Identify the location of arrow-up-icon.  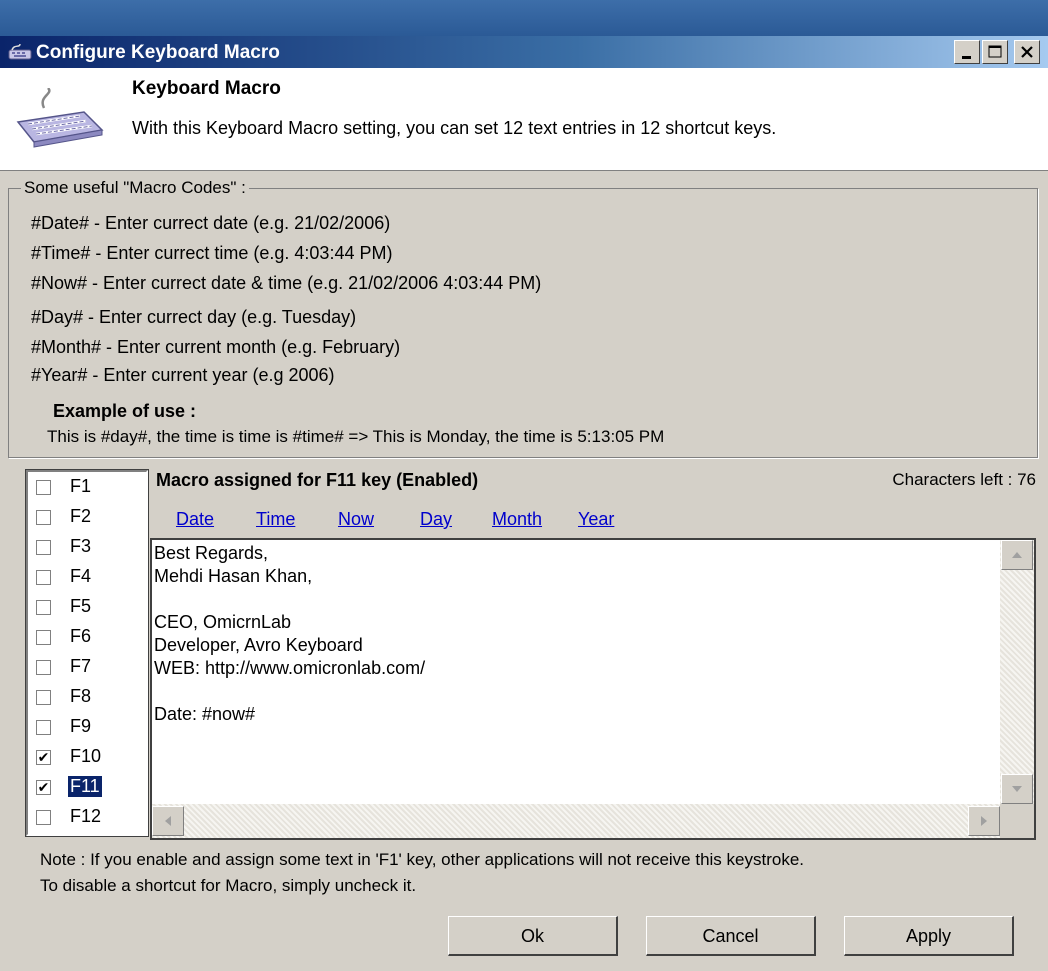
(1017, 555).